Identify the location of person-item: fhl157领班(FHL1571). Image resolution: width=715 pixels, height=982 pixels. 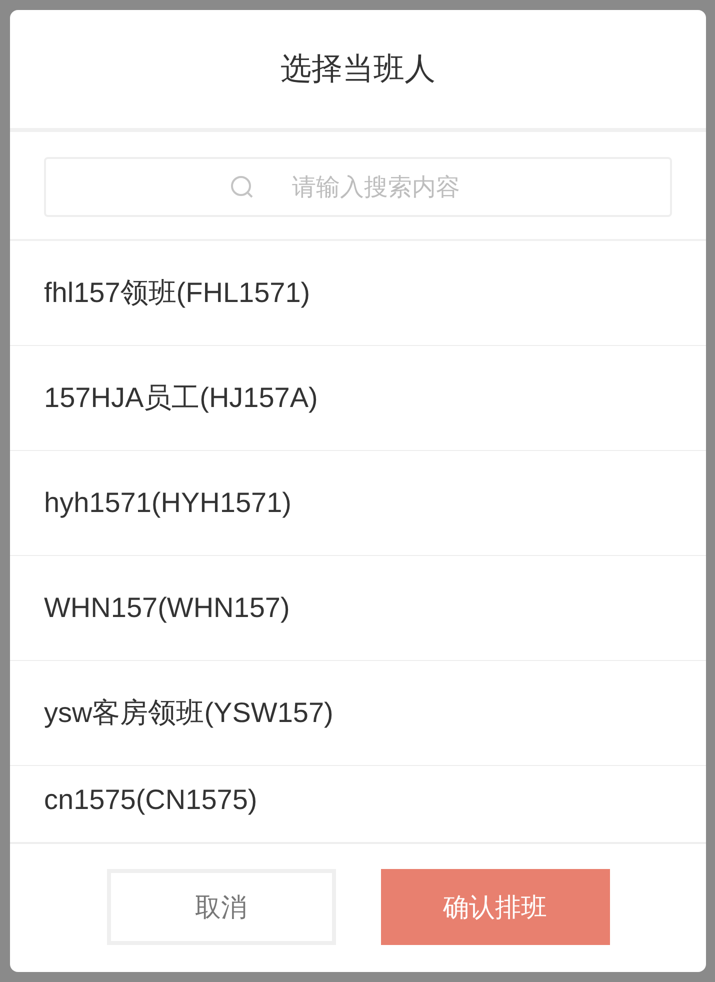
(358, 293).